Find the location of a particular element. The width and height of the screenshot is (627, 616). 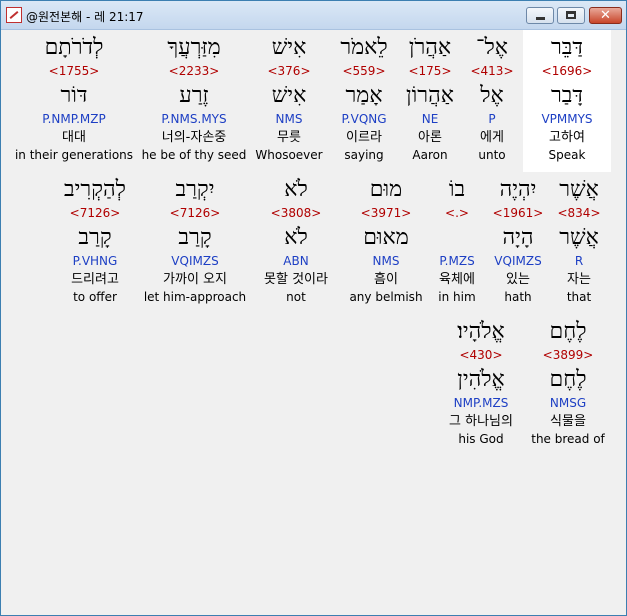

english-gloss: any belmish is located at coordinates (386, 297).